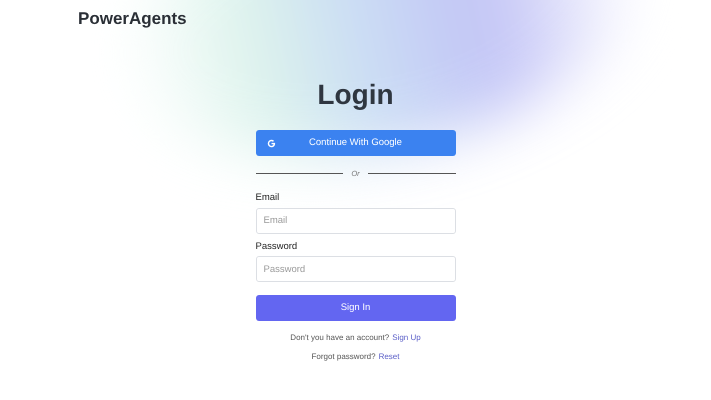  What do you see at coordinates (356, 143) in the screenshot?
I see `google-button: Continue With Google` at bounding box center [356, 143].